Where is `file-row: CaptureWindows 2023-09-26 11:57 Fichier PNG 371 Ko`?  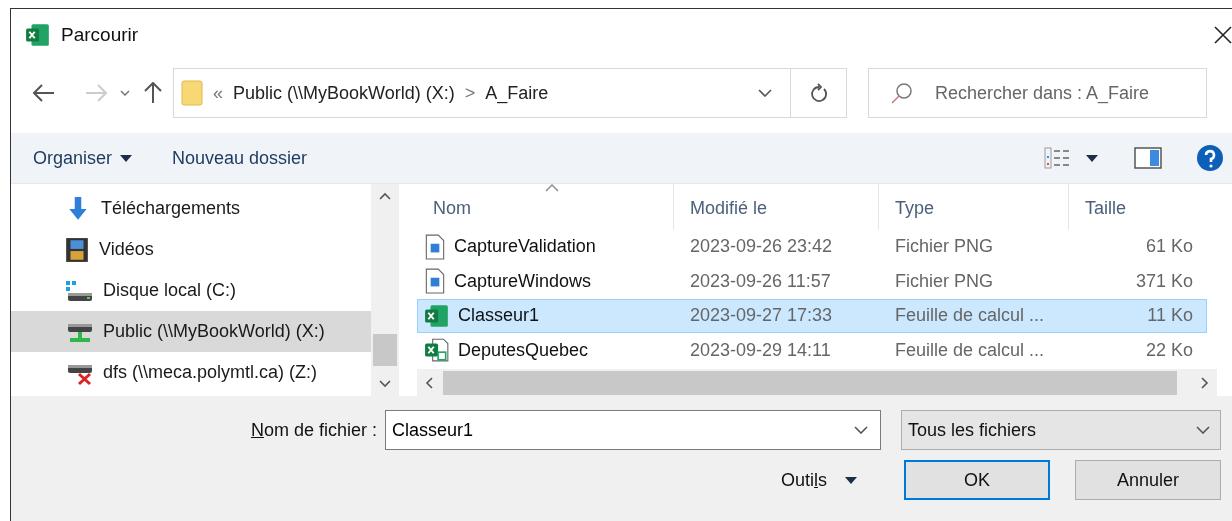
file-row: CaptureWindows 2023-09-26 11:57 Fichier PNG 371 Ko is located at coordinates (812, 281).